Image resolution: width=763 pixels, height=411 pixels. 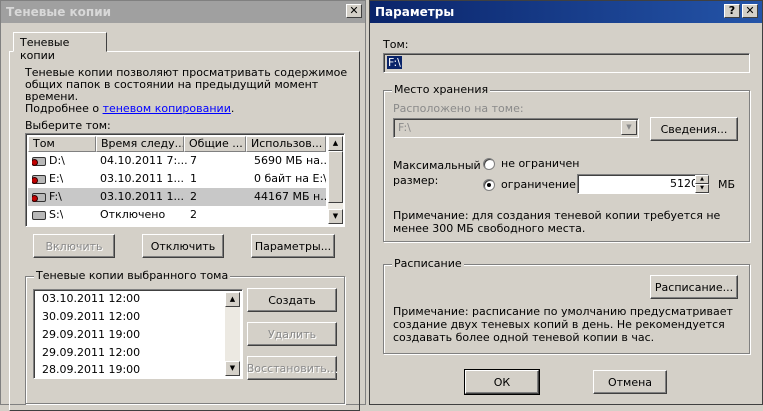 What do you see at coordinates (643, 184) in the screenshot?
I see `limit-input: 51200` at bounding box center [643, 184].